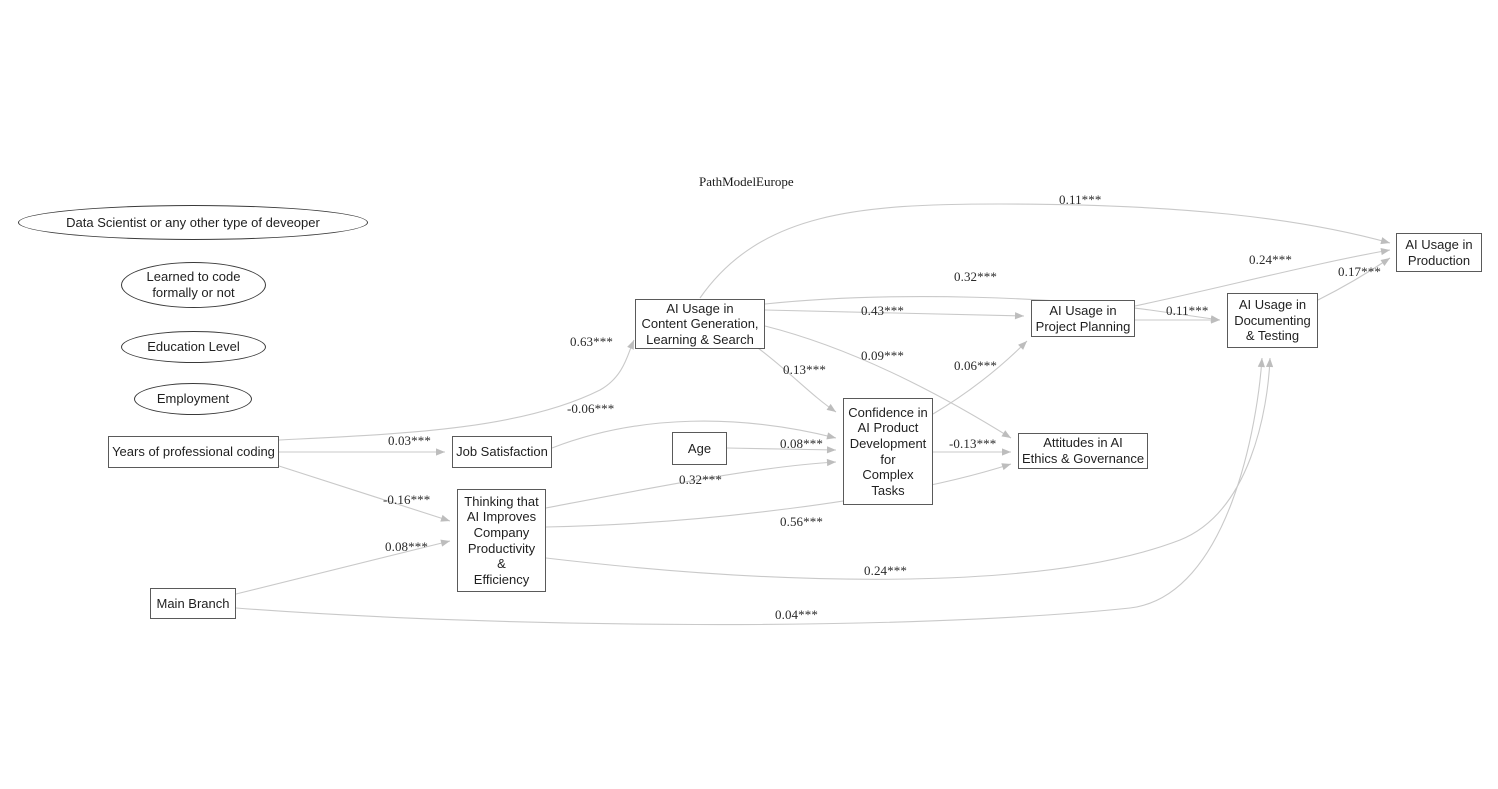  Describe the element at coordinates (1187, 310) in the screenshot. I see `edge-coefficient-e-projectplanning-documenting: 0.11***` at that location.